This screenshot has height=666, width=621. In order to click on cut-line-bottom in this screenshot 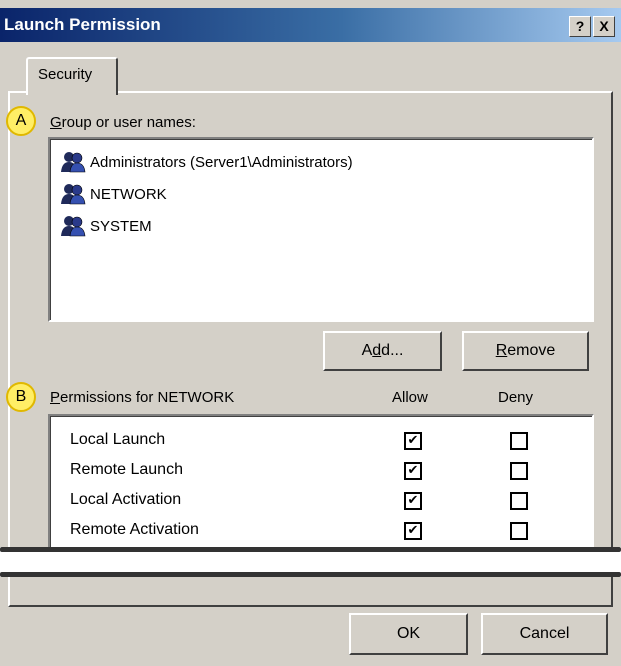, I will do `click(310, 574)`.